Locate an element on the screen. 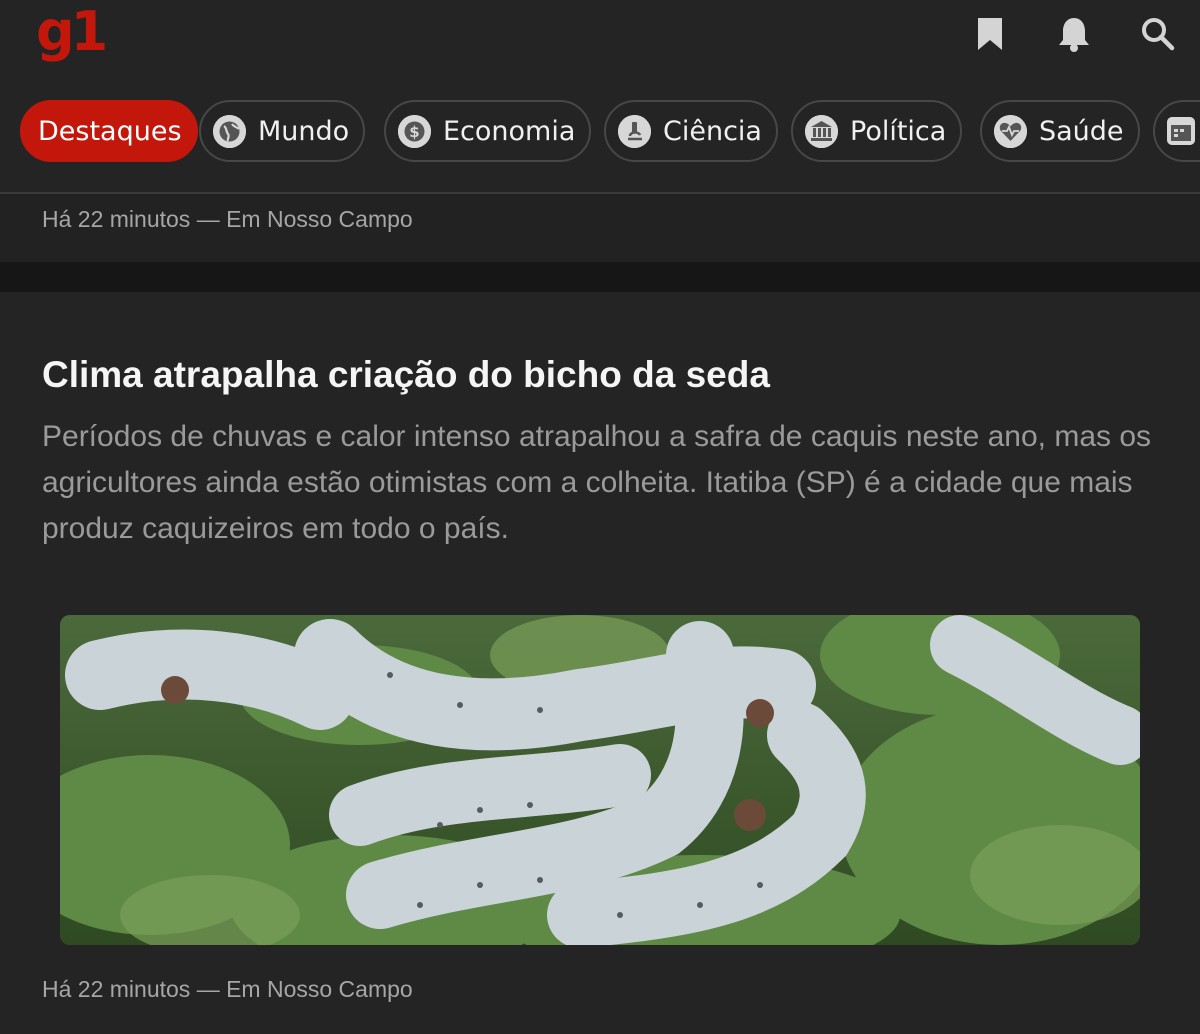 This screenshot has width=1200, height=1034. tab-politica: Política is located at coordinates (877, 131).